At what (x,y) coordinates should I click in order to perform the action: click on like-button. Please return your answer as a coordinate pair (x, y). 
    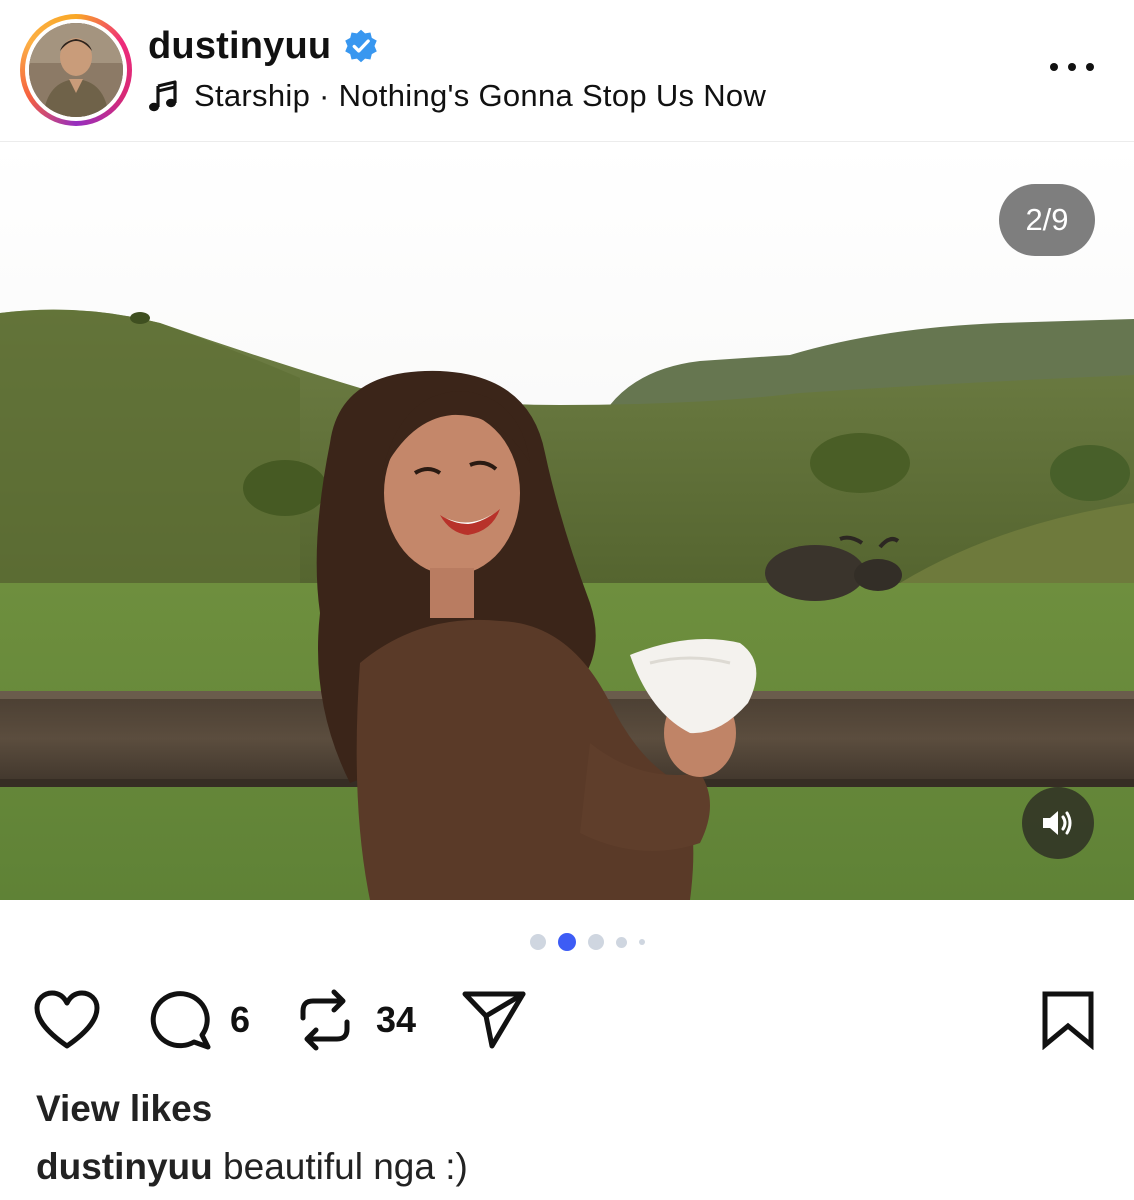
    Looking at the image, I should click on (67, 1020).